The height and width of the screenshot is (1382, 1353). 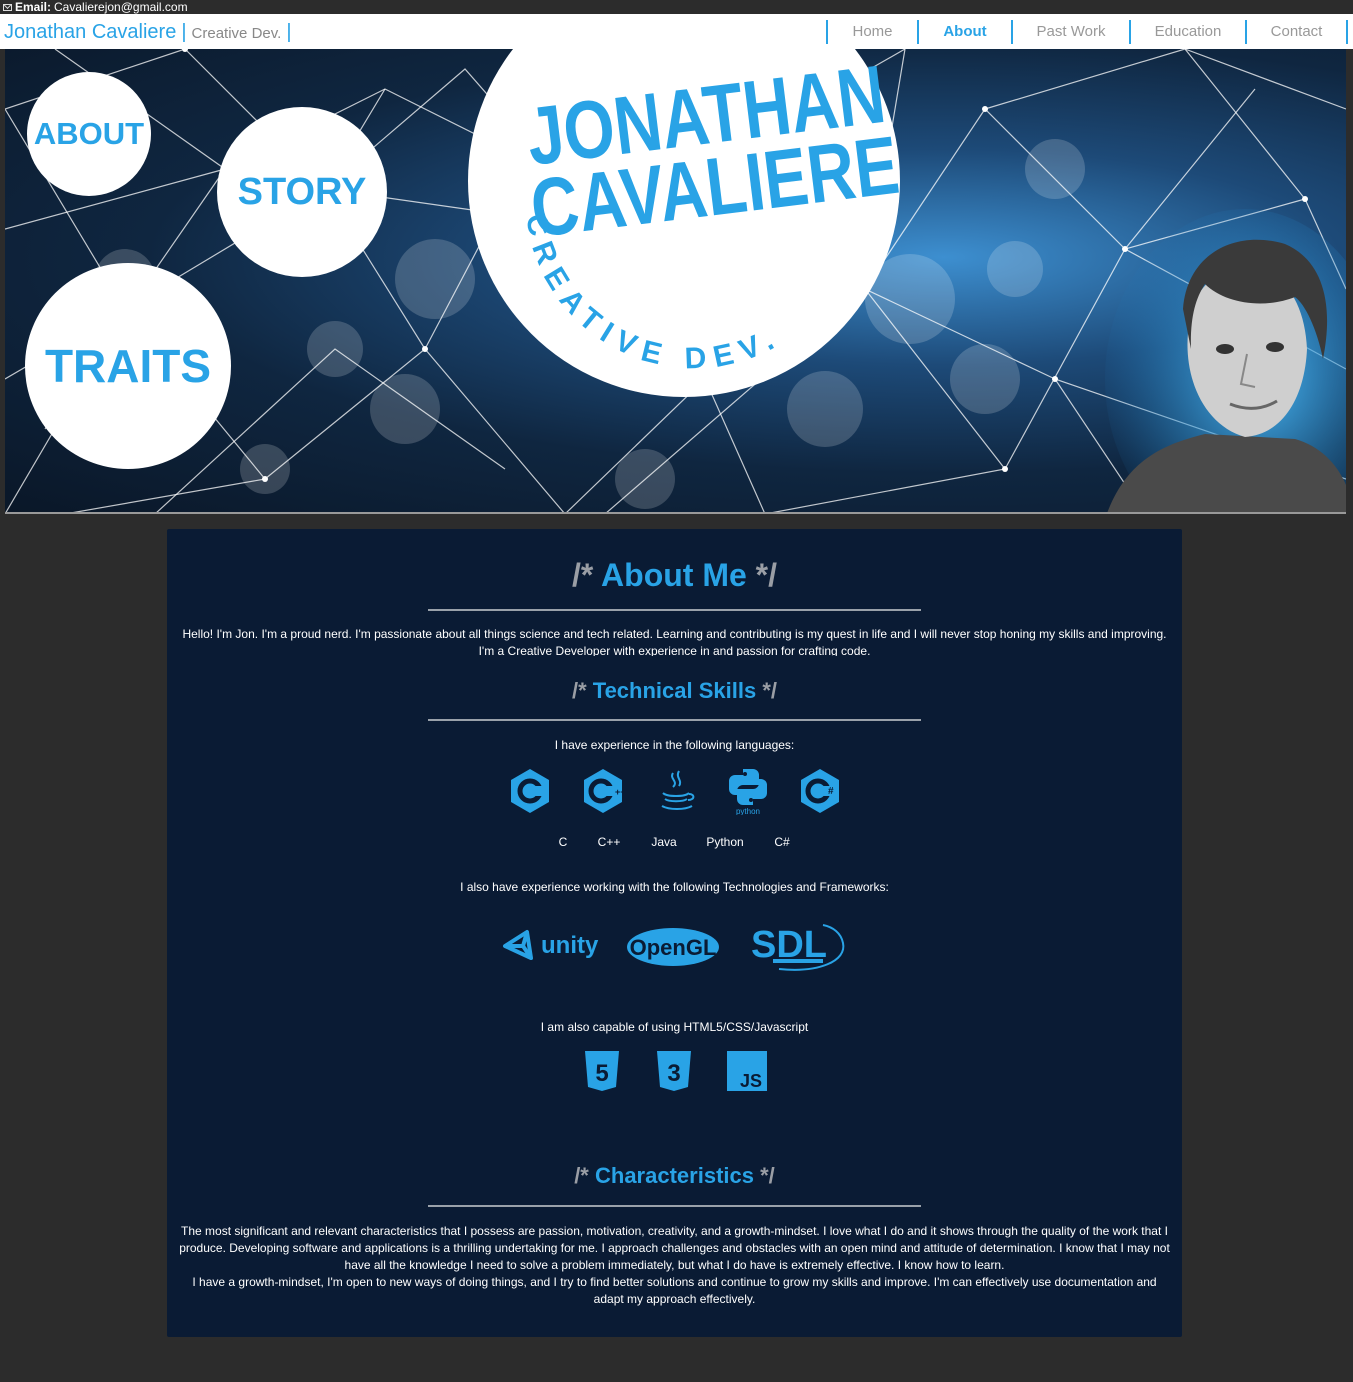 What do you see at coordinates (674, 610) in the screenshot?
I see `about-divider` at bounding box center [674, 610].